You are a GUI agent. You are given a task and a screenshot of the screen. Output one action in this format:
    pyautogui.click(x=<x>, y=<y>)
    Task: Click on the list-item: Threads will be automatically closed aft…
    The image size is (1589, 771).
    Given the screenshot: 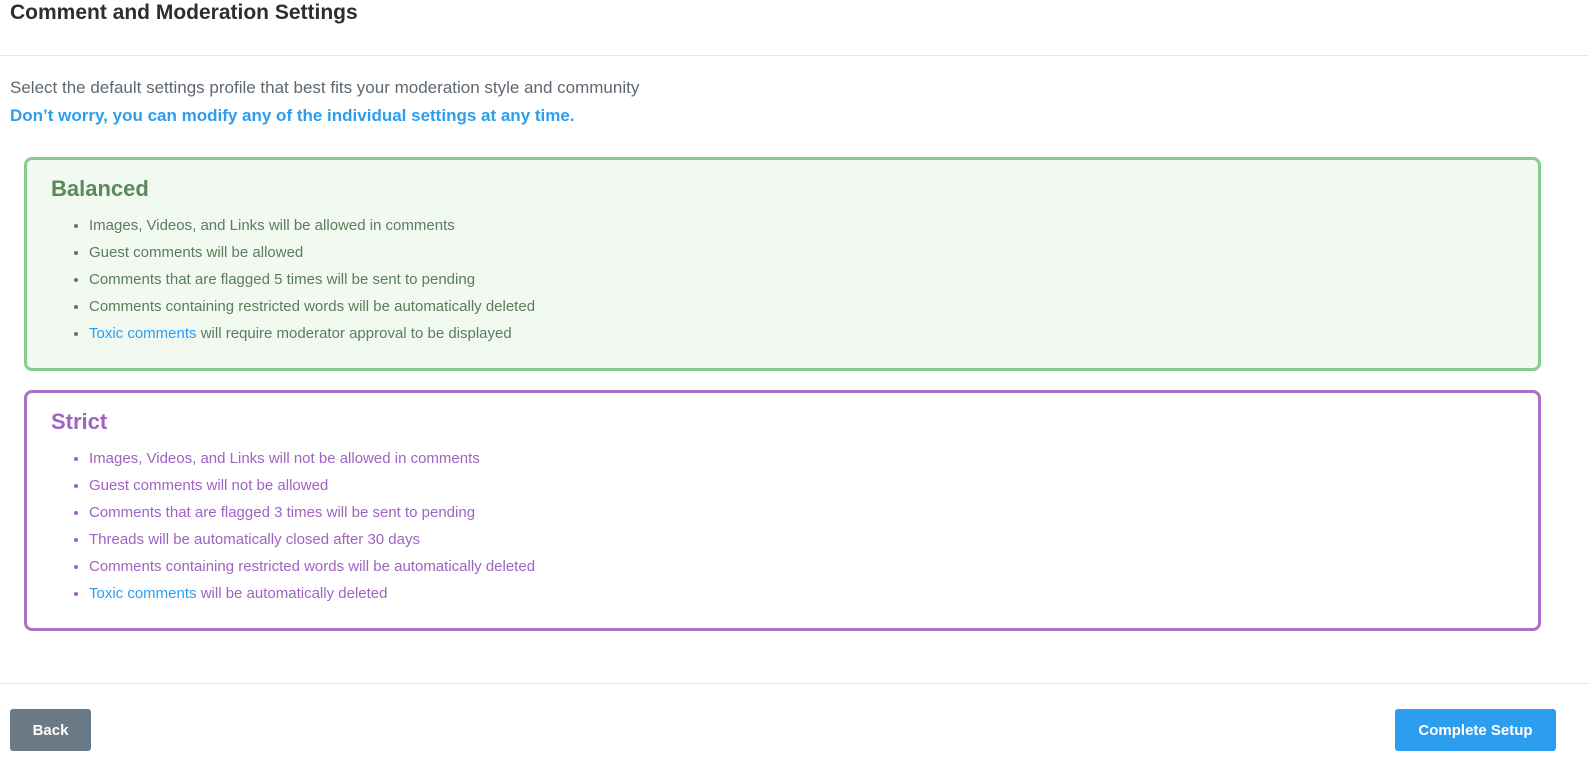 What is the action you would take?
    pyautogui.click(x=312, y=539)
    